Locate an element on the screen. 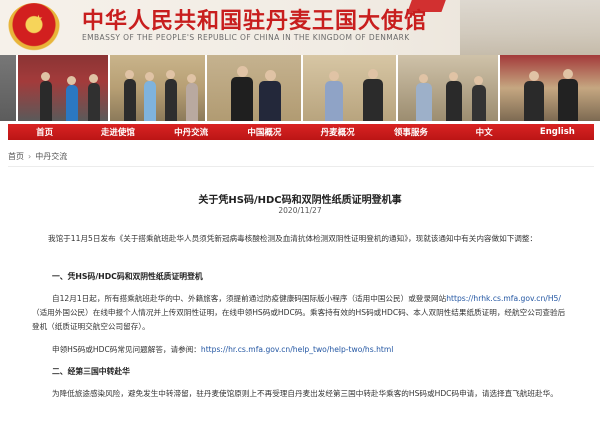 Image resolution: width=600 pixels, height=430 pixels. article-title: 关于凭HS码/HDC码和双阴性纸质证明登机事 is located at coordinates (300, 200).